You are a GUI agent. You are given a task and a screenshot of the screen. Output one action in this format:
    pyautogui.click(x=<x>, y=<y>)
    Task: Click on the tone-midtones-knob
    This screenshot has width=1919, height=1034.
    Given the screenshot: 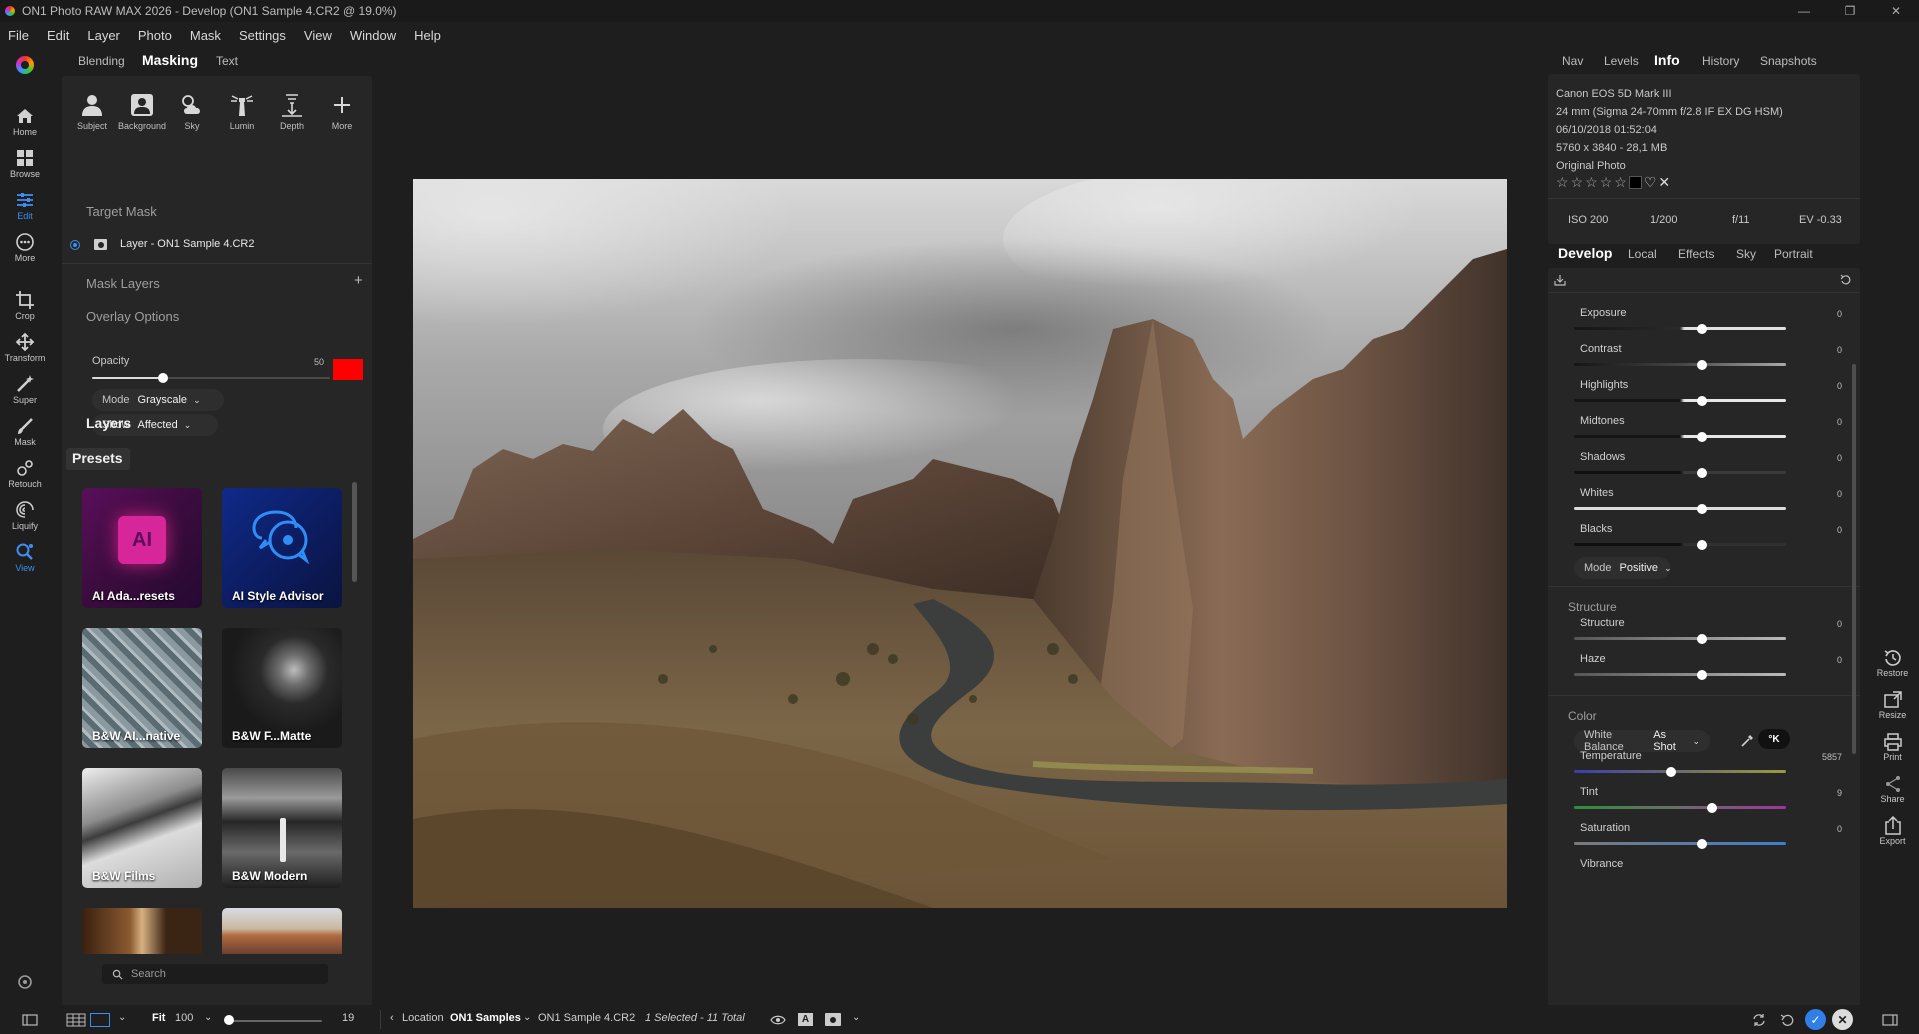 What is the action you would take?
    pyautogui.click(x=1702, y=437)
    